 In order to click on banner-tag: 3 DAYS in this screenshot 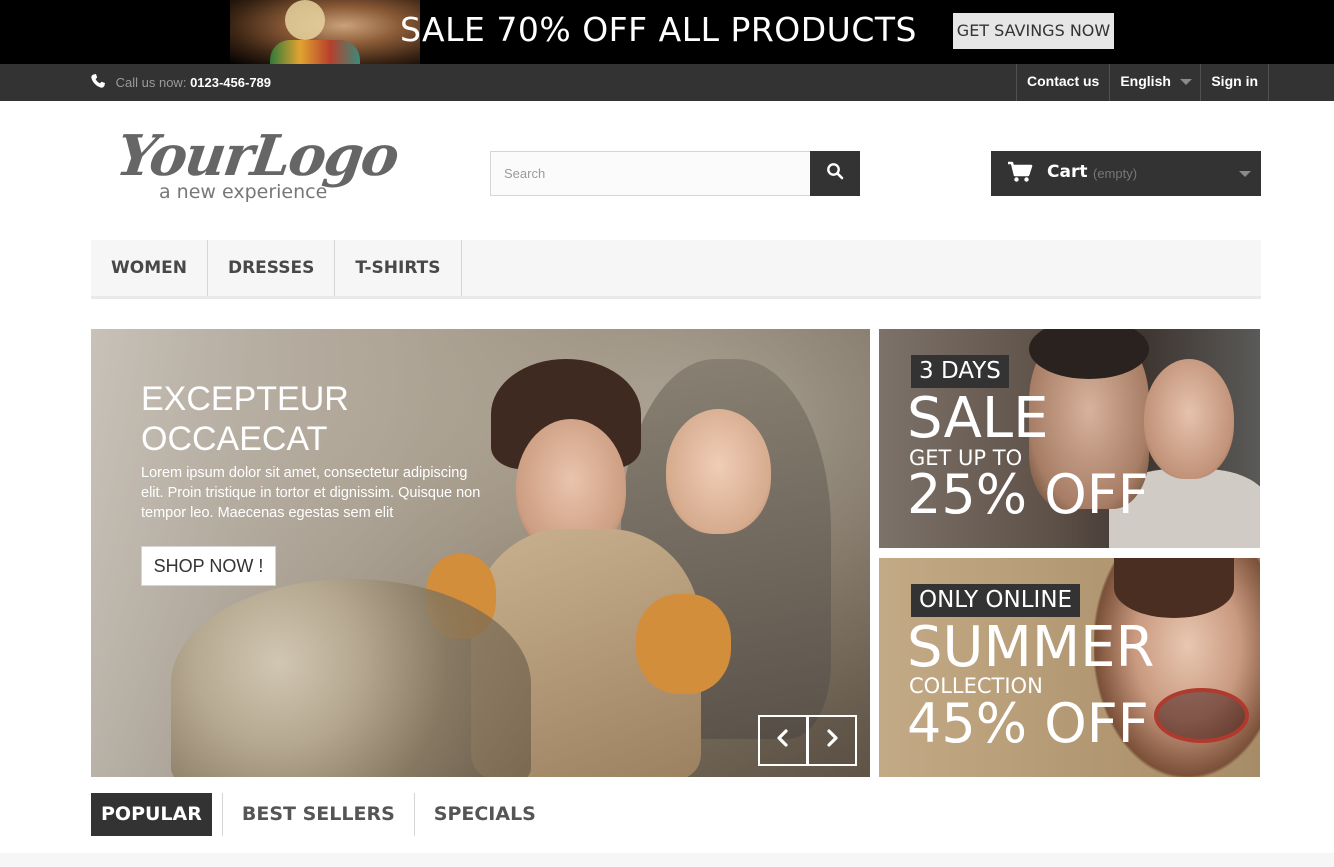, I will do `click(960, 371)`.